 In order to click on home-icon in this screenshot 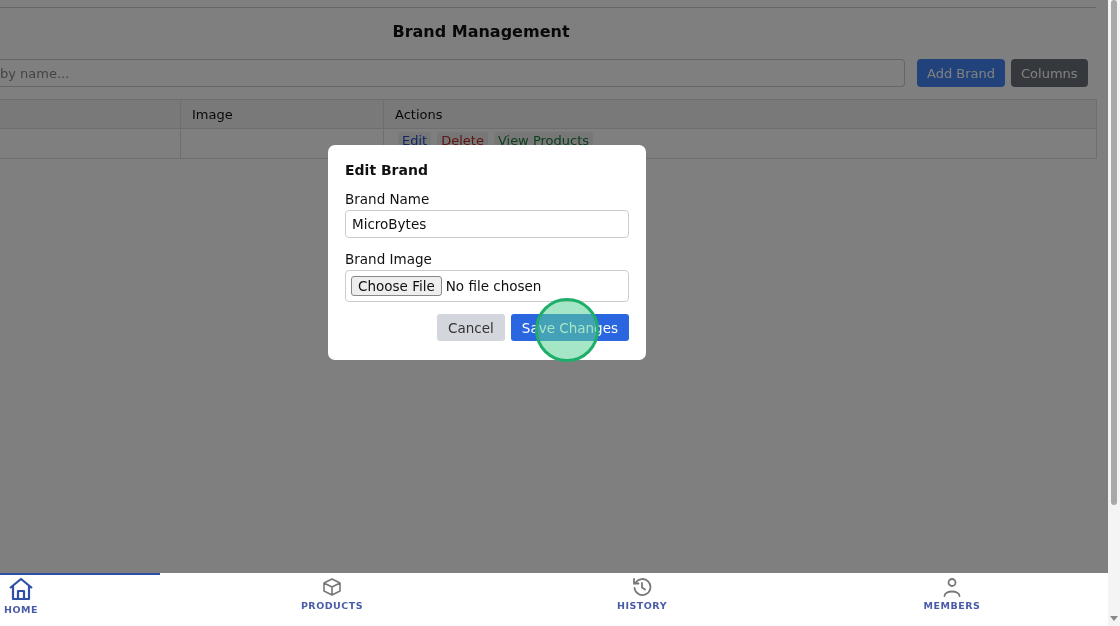, I will do `click(21, 589)`.